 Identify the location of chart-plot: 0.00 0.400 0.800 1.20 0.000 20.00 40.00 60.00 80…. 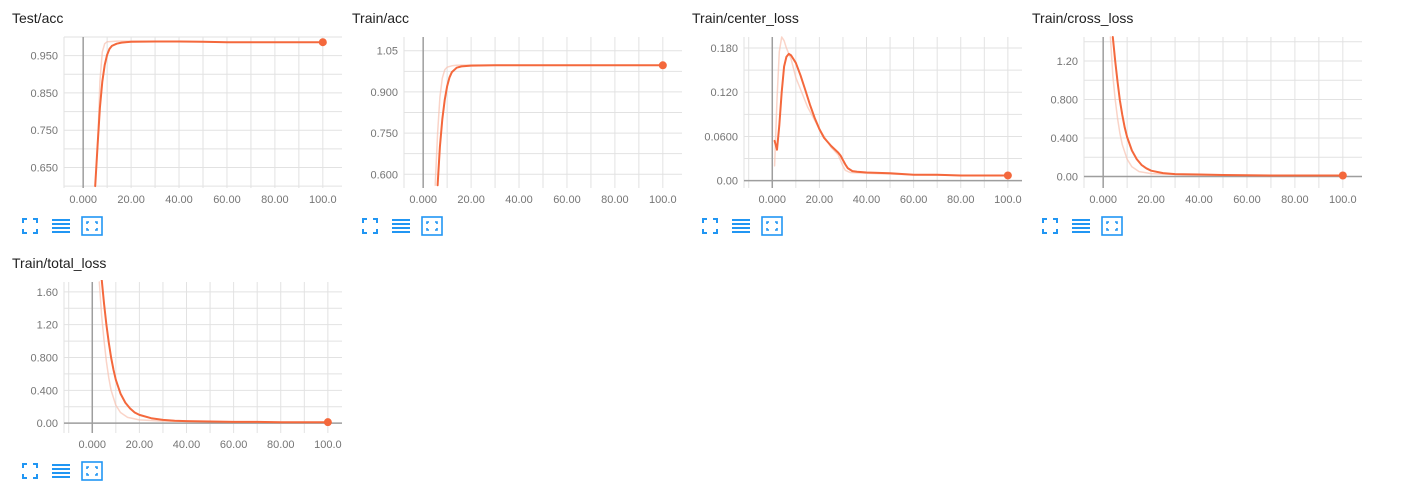
(1202, 106).